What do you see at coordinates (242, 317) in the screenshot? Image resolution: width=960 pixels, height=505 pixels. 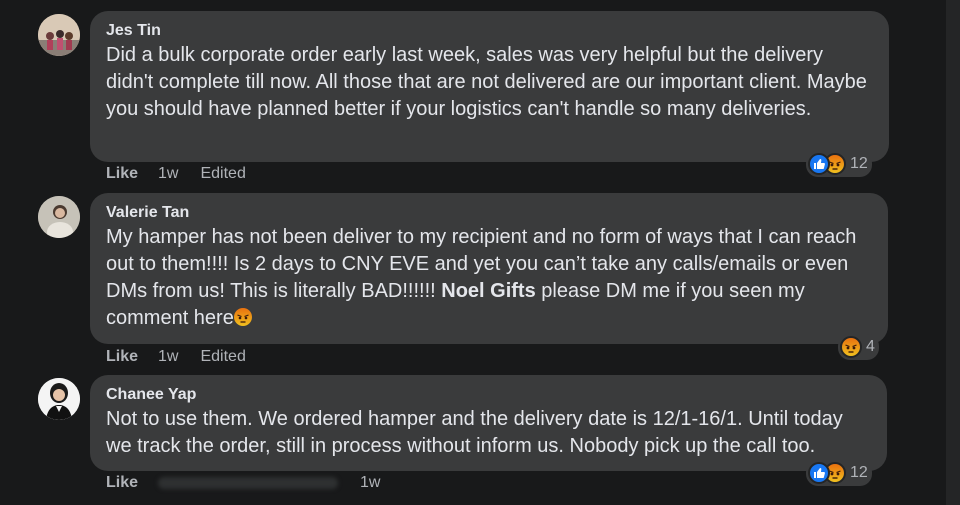 I see `angry-emoji-icon` at bounding box center [242, 317].